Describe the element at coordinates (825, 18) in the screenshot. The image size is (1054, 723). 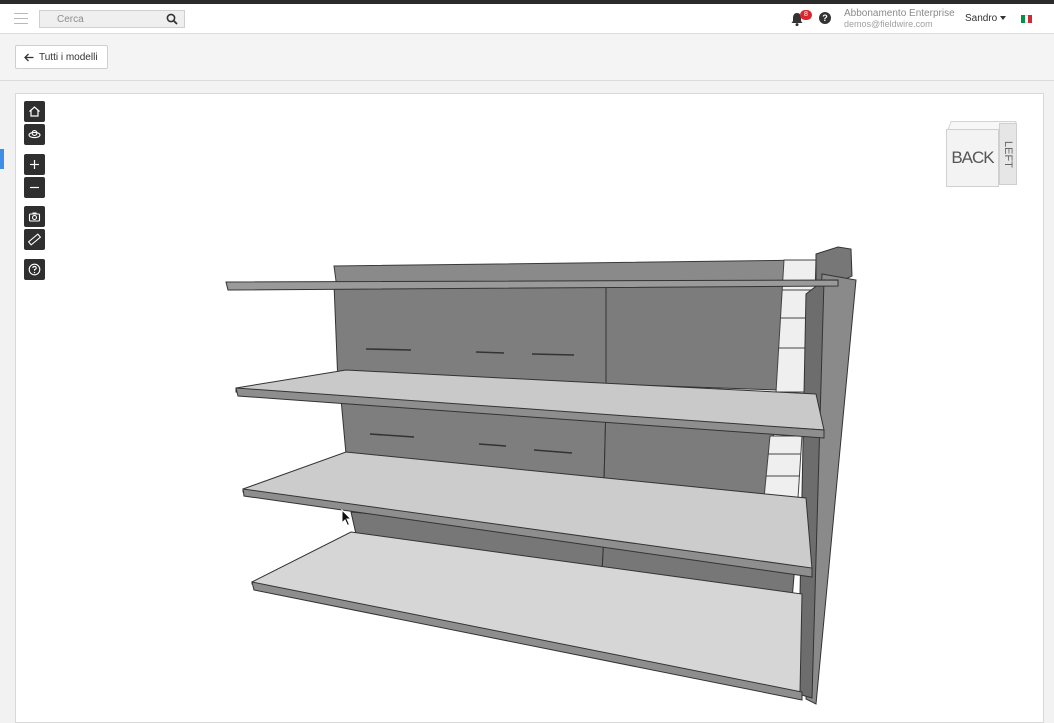
I see `help-icon: ?` at that location.